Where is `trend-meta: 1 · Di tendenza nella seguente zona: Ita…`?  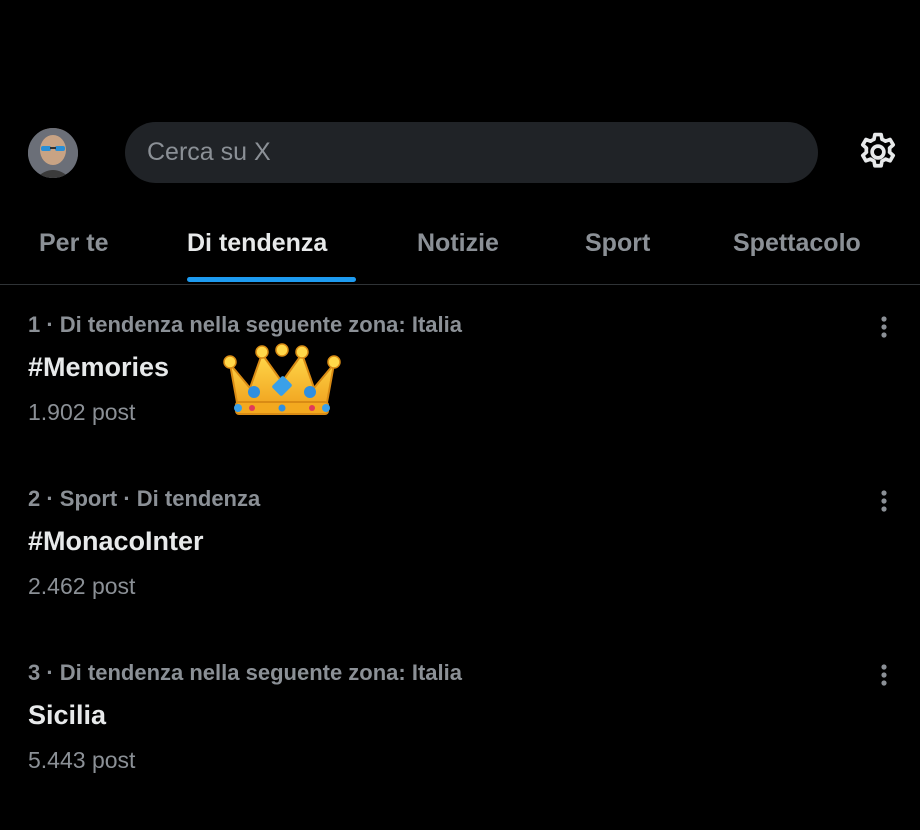
trend-meta: 1 · Di tendenza nella seguente zona: Ita… is located at coordinates (245, 324).